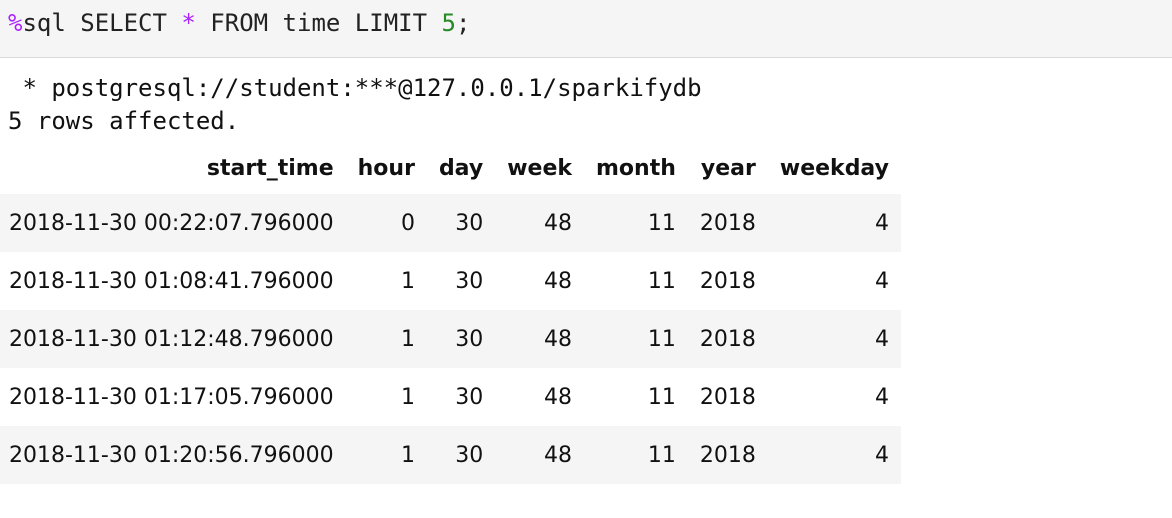  What do you see at coordinates (586, 29) in the screenshot?
I see `code-cell-input: %sql SELECT * FROM time LIMIT 5;` at bounding box center [586, 29].